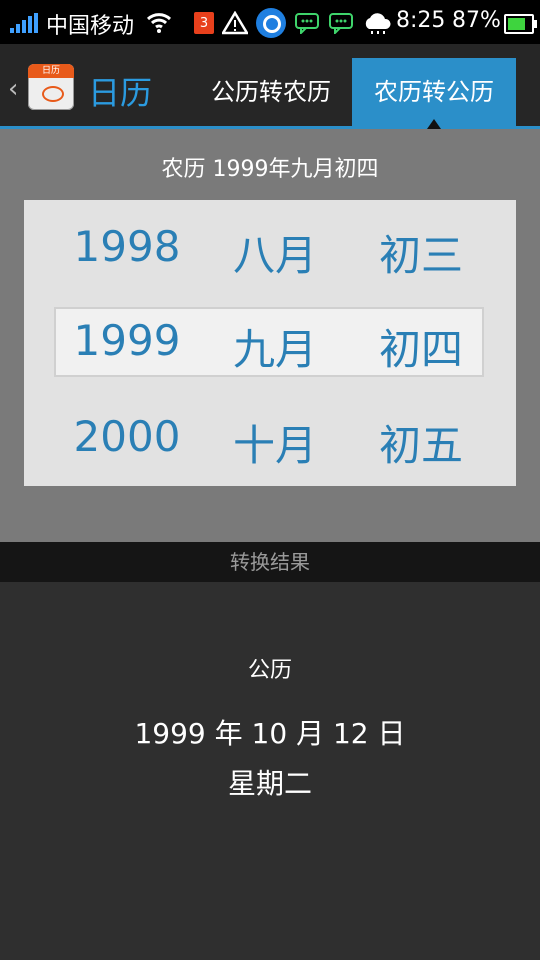 The width and height of the screenshot is (540, 960). What do you see at coordinates (270, 169) in the screenshot?
I see `selected-lunar-date: 农历 1999年九月初四` at bounding box center [270, 169].